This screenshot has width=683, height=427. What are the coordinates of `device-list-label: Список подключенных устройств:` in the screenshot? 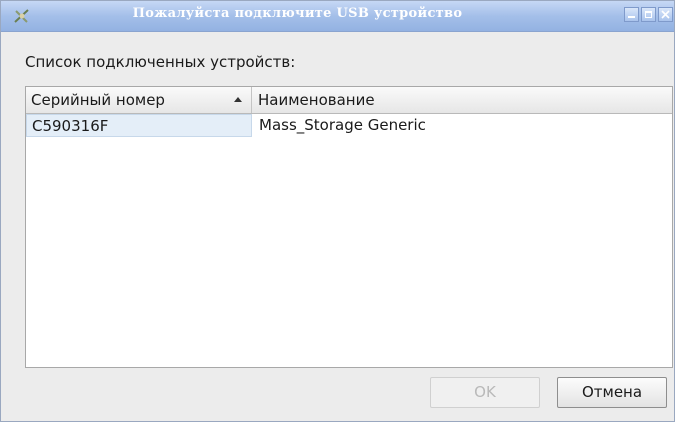 It's located at (160, 62).